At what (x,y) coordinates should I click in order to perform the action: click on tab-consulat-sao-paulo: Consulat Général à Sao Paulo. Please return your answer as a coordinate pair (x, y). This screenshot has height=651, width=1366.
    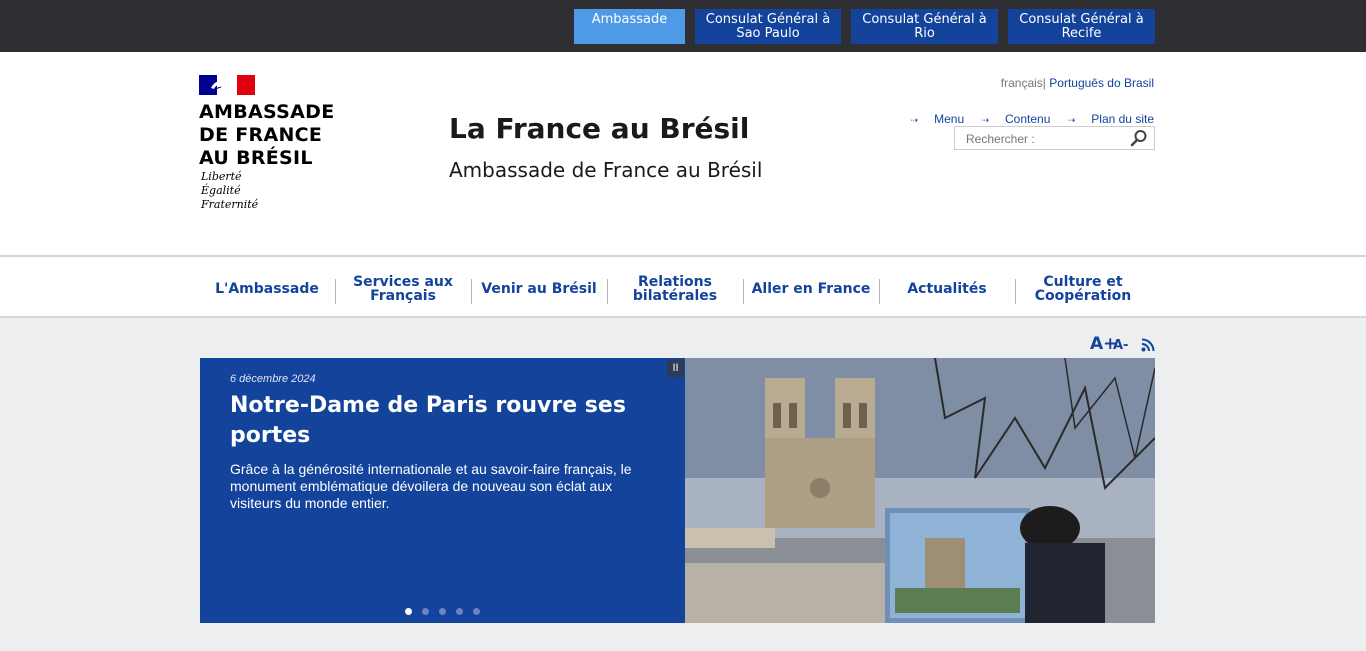
    Looking at the image, I should click on (768, 26).